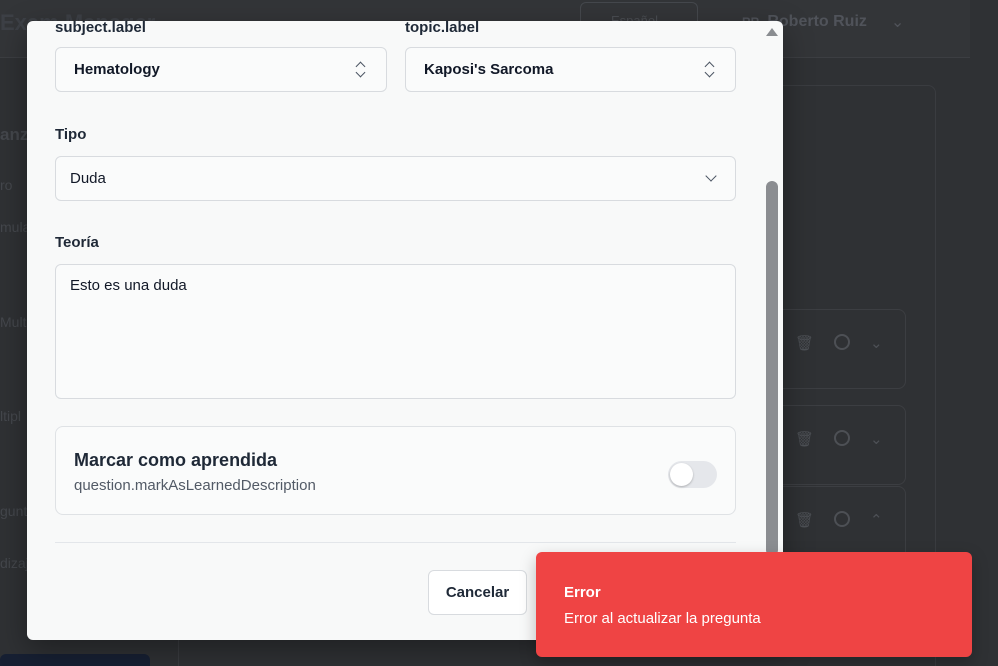 The height and width of the screenshot is (666, 998). What do you see at coordinates (14, 134) in the screenshot?
I see `sidebar-heading: anz` at bounding box center [14, 134].